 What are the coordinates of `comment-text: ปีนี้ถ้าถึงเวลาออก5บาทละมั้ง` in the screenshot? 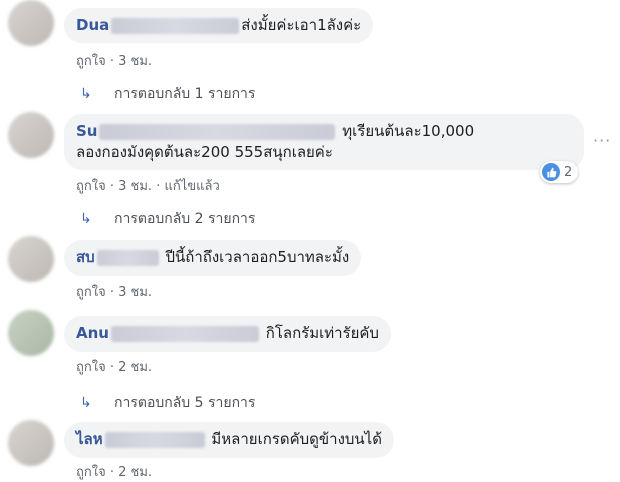 It's located at (257, 257).